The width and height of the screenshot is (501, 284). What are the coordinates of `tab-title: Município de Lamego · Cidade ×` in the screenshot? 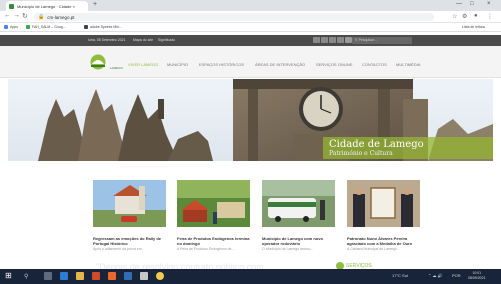 It's located at (46, 6).